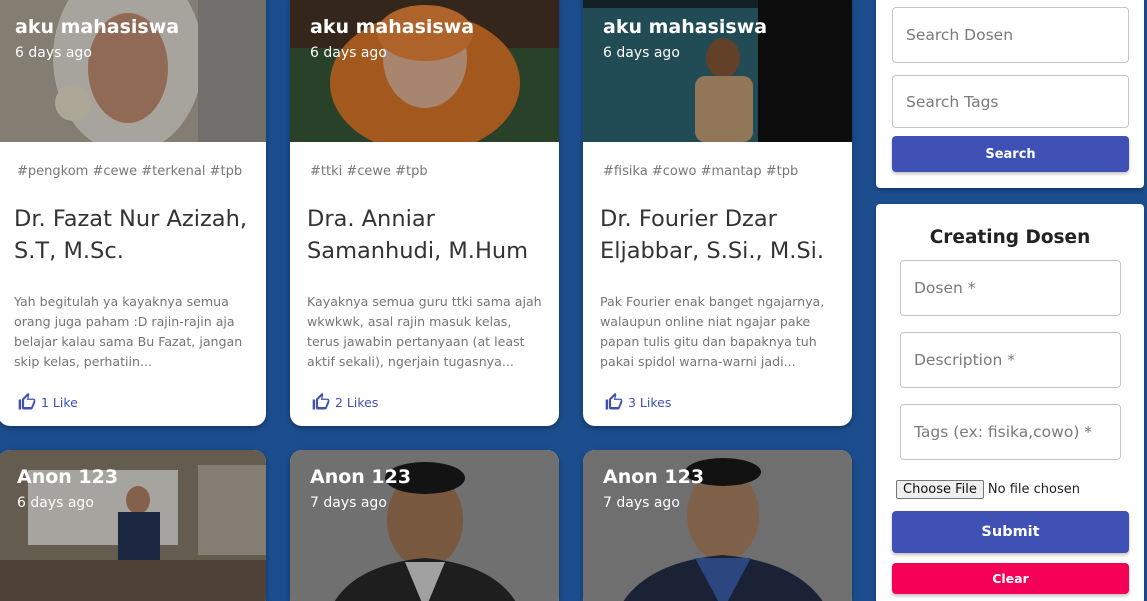 The width and height of the screenshot is (1147, 601). I want to click on card-tags: #ttki #cewe #tpb, so click(369, 171).